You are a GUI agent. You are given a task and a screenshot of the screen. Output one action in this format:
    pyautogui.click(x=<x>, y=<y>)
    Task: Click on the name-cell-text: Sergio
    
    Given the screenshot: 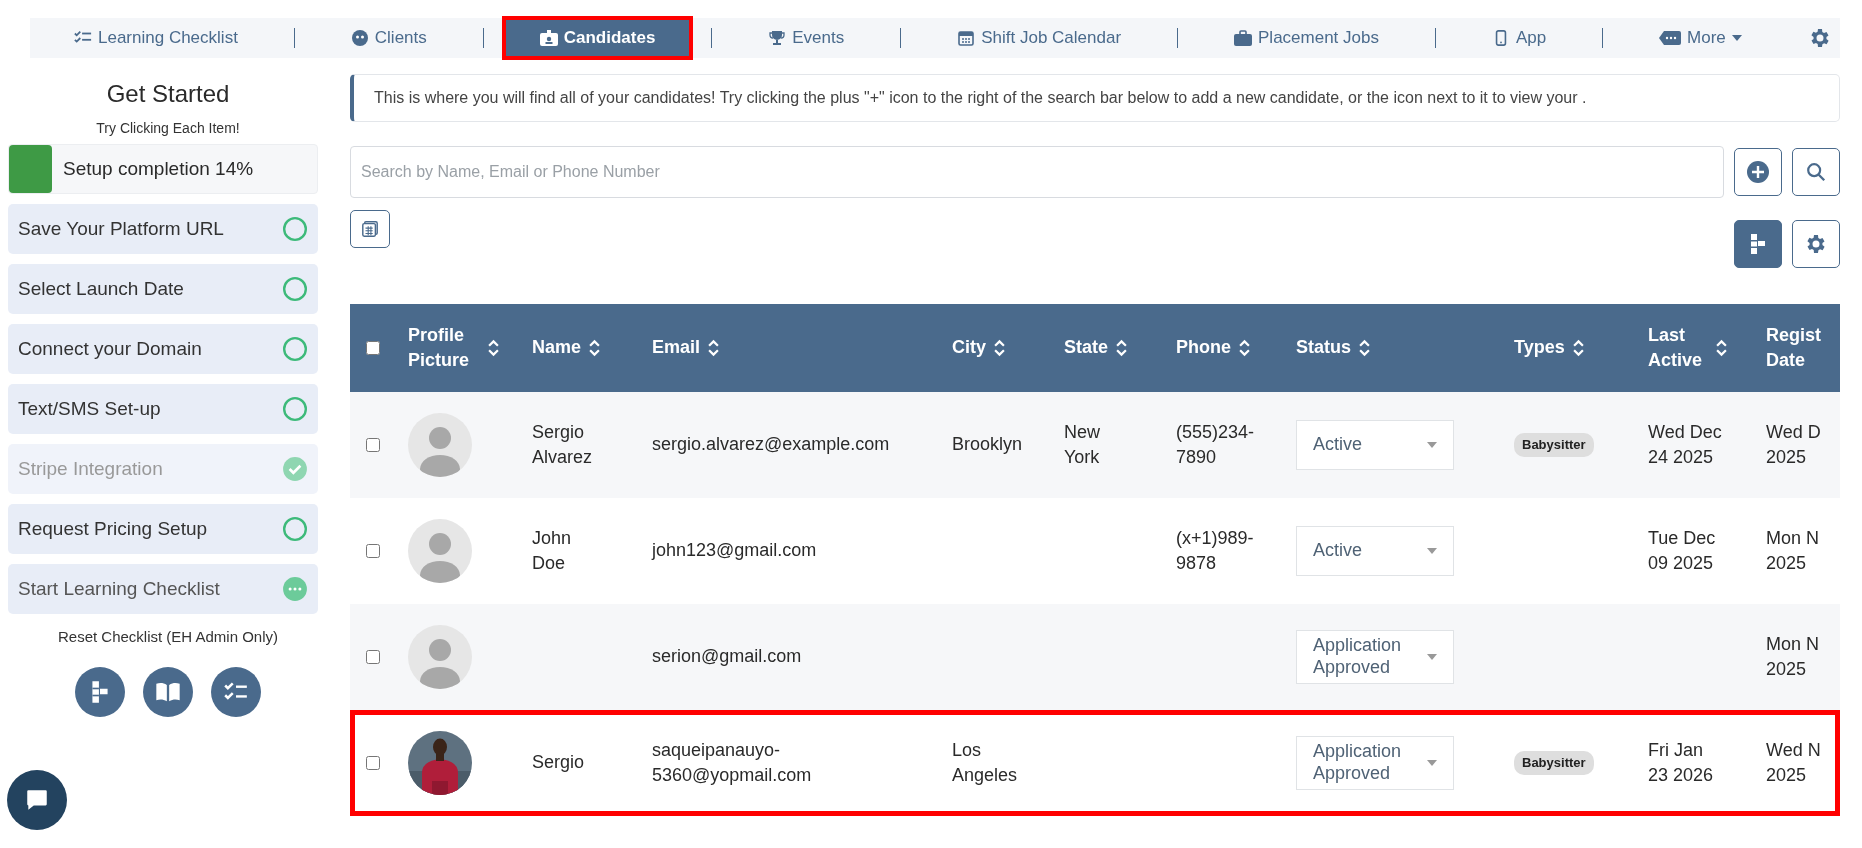 What is the action you would take?
    pyautogui.click(x=559, y=763)
    